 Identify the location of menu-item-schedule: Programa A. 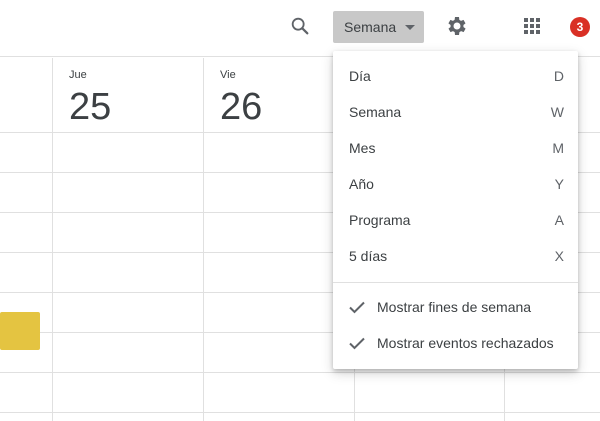
(455, 220).